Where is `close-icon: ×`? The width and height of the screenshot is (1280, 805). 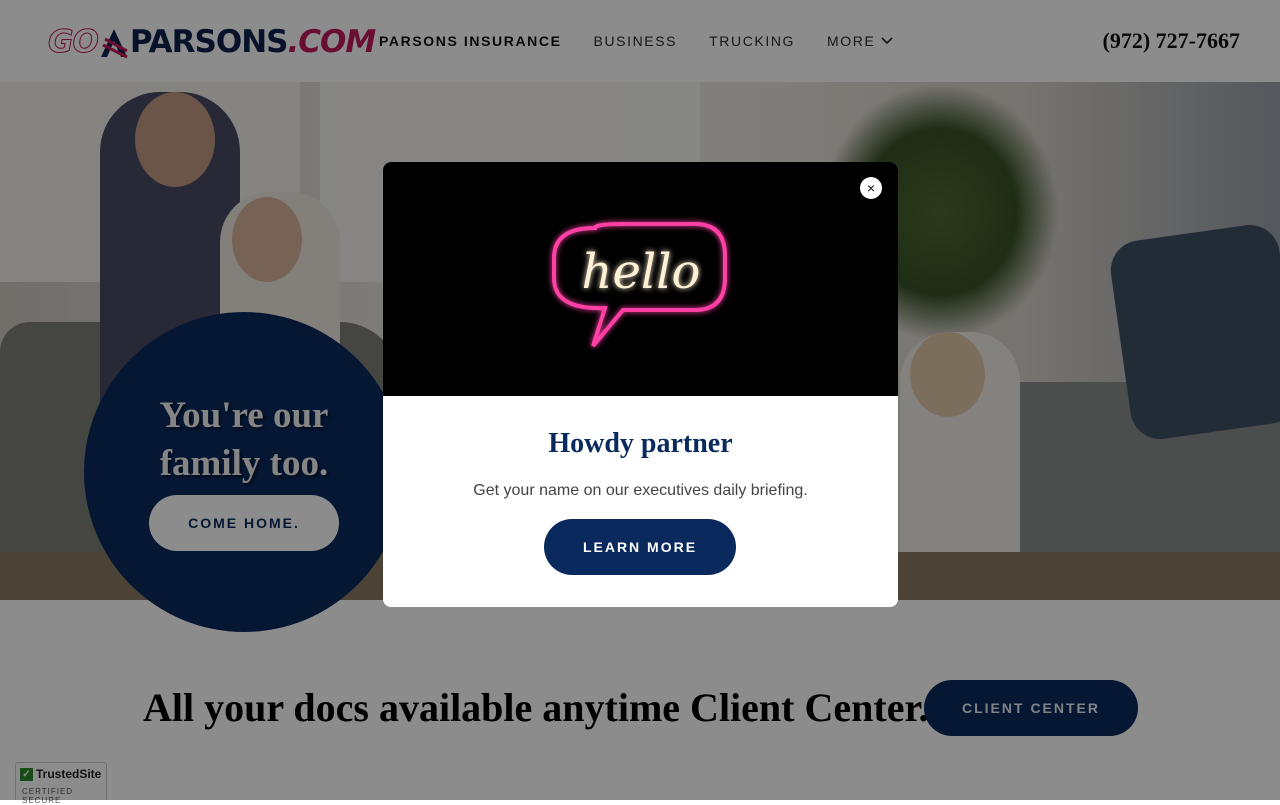
close-icon: × is located at coordinates (871, 188).